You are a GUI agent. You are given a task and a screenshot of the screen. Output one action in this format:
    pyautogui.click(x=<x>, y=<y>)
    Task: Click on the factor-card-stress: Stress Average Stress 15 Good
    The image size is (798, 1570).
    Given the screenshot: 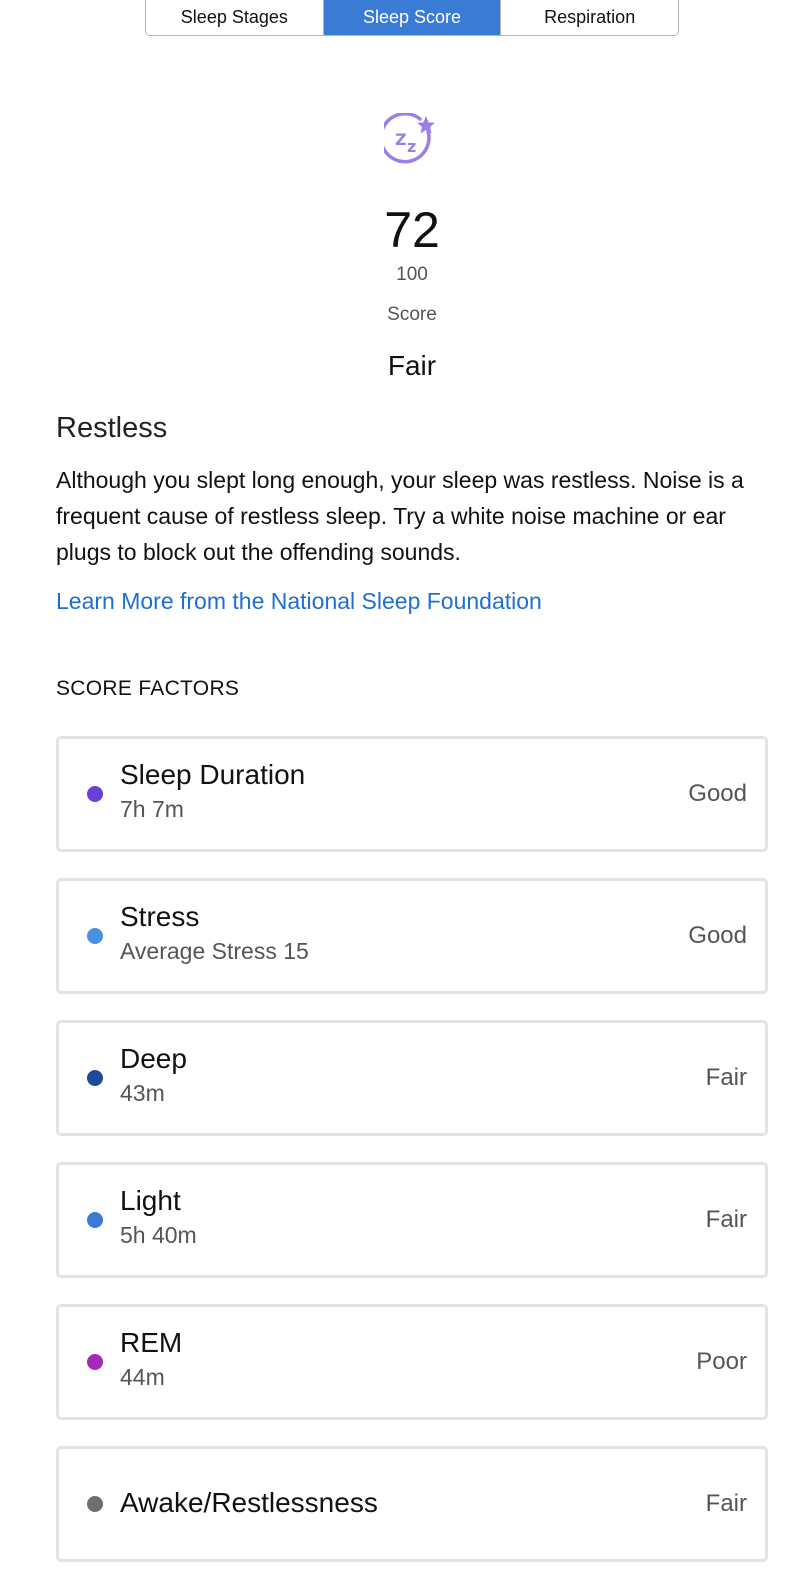 What is the action you would take?
    pyautogui.click(x=412, y=936)
    